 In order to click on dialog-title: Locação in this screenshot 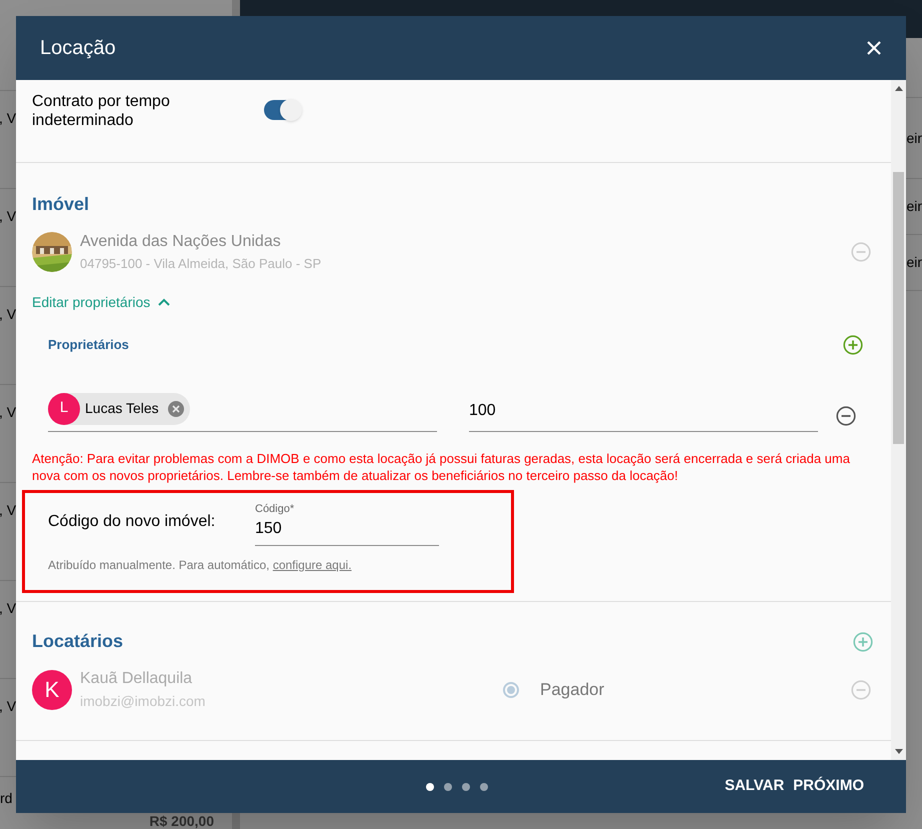, I will do `click(78, 48)`.